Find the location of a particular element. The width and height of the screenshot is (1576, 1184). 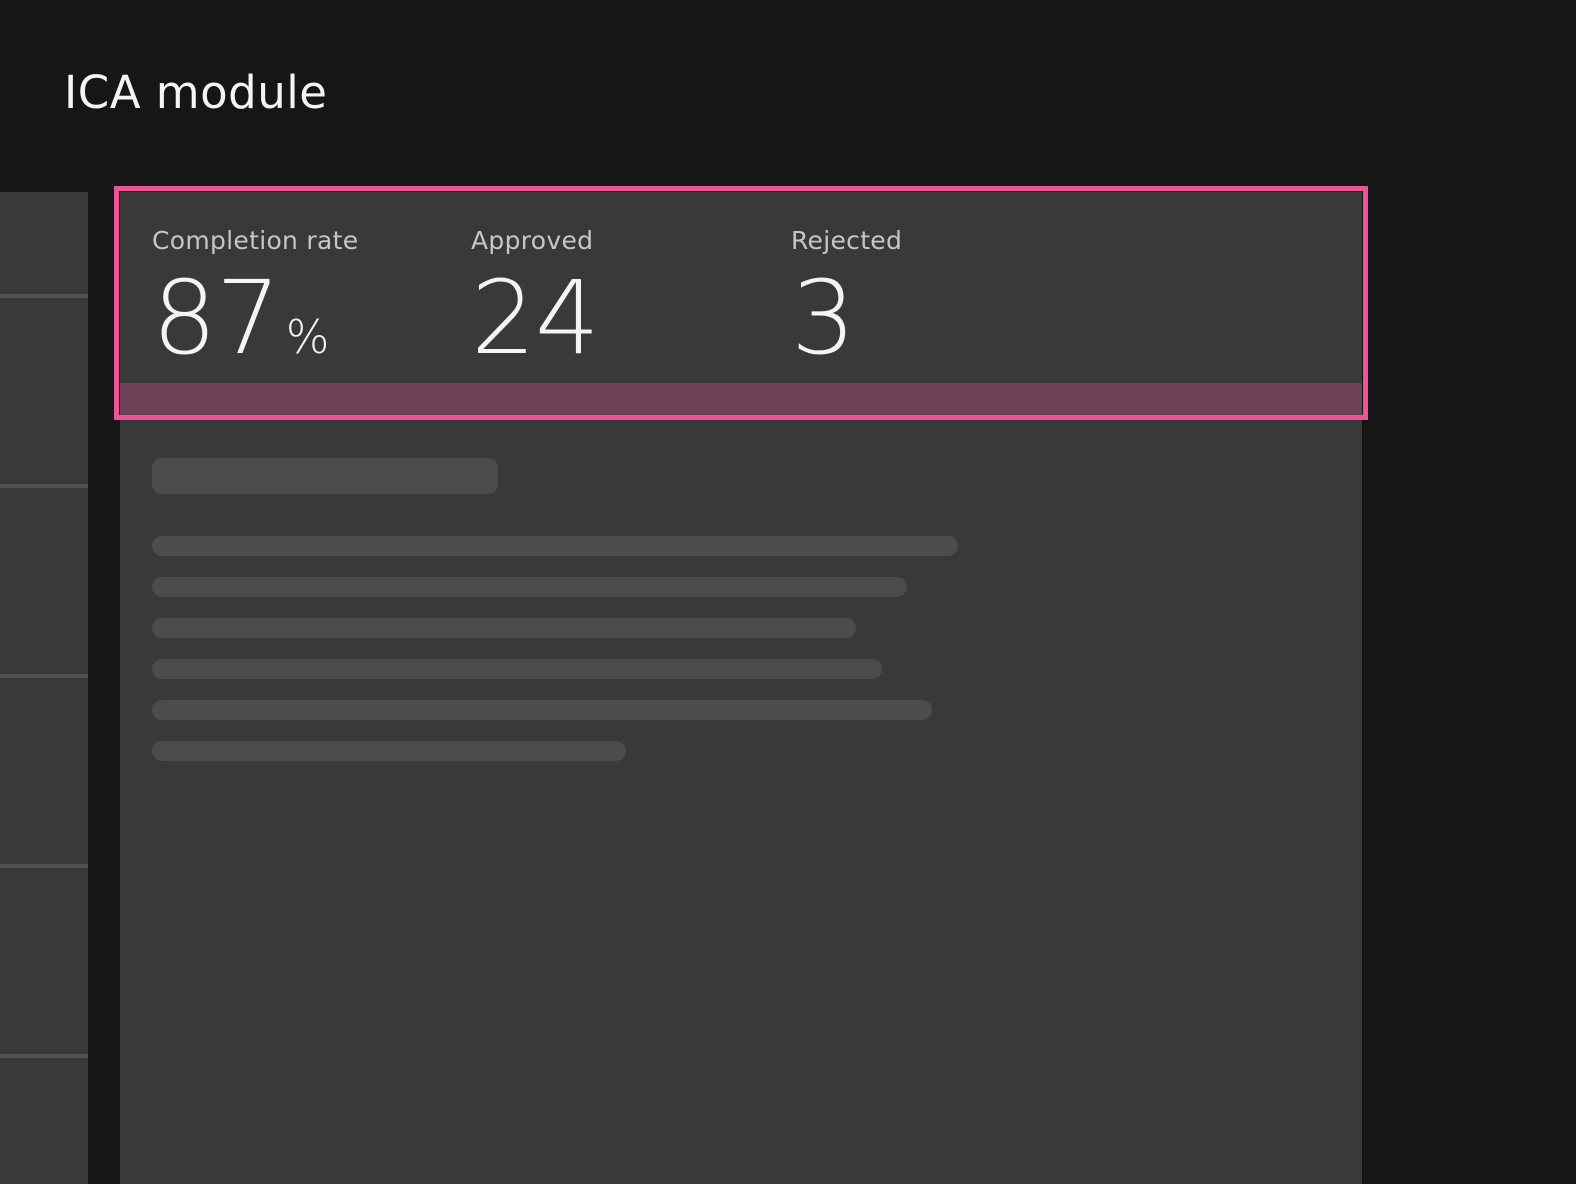

kpi-approved: Approved 24 is located at coordinates (535, 297).